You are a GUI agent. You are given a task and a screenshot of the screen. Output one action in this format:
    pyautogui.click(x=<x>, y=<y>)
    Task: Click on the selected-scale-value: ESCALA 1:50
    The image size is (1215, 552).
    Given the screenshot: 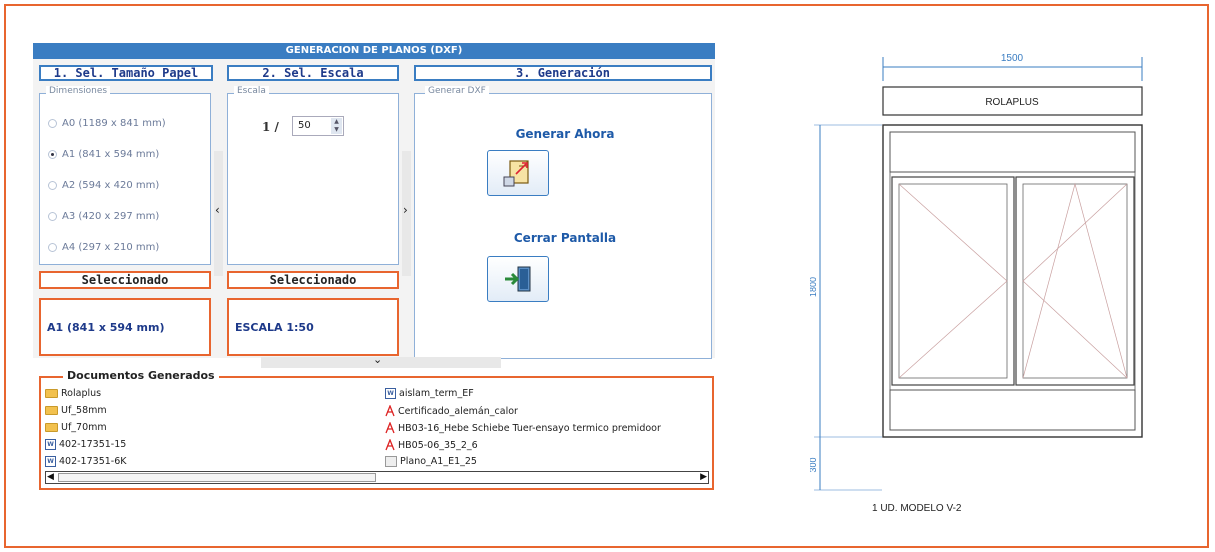 What is the action you would take?
    pyautogui.click(x=313, y=327)
    